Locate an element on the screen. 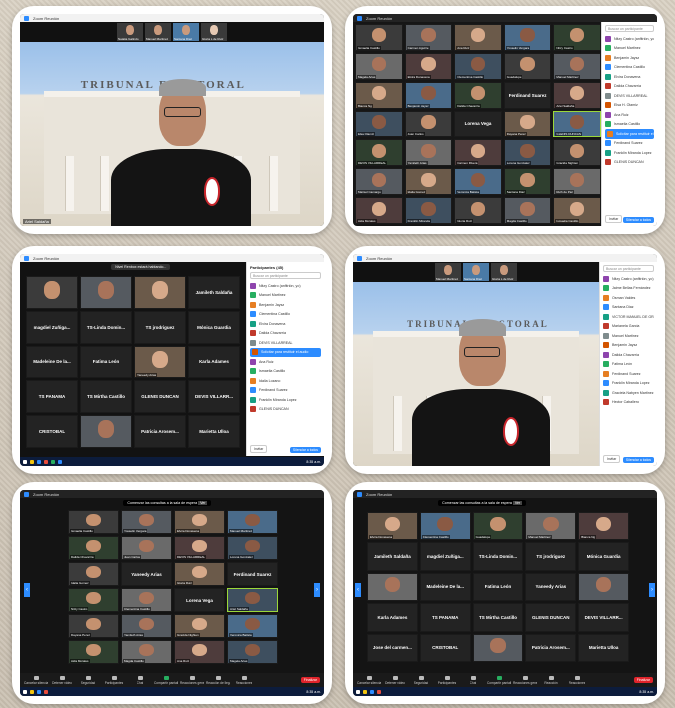  video-tile: TS jrodriguez is located at coordinates (160, 327).